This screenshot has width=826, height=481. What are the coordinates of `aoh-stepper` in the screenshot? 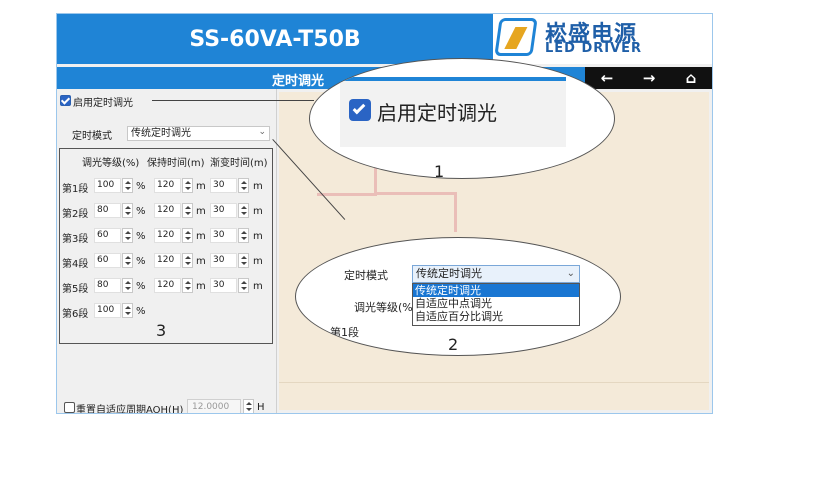 It's located at (248, 406).